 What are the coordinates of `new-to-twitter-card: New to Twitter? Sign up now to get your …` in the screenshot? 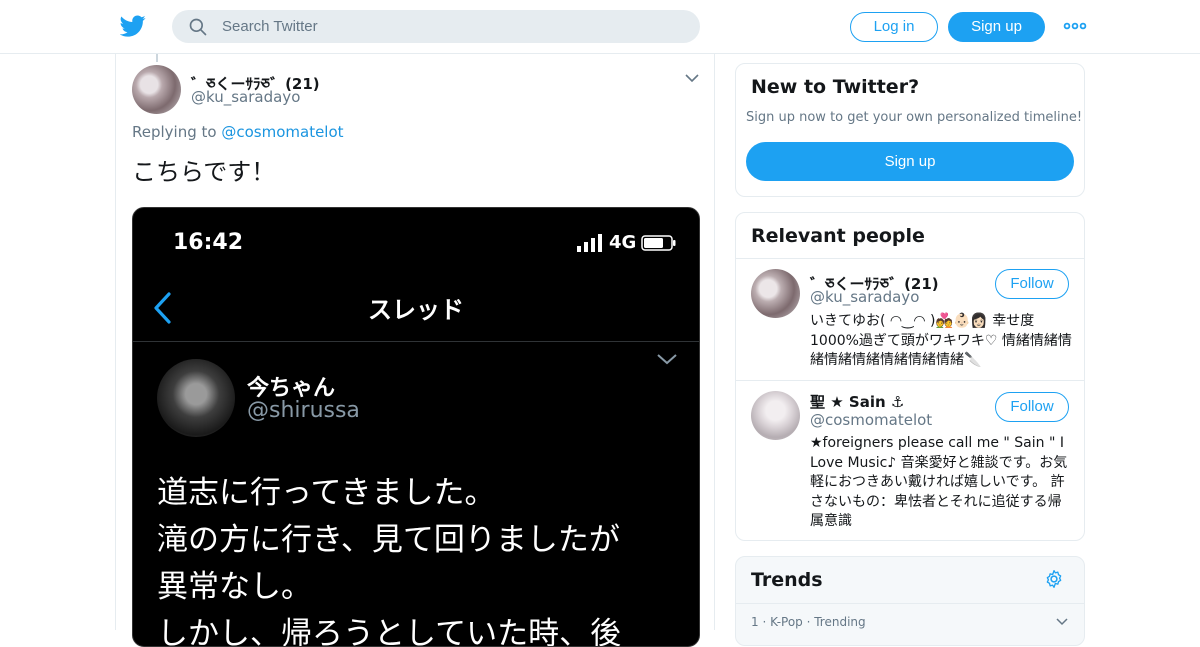 It's located at (910, 130).